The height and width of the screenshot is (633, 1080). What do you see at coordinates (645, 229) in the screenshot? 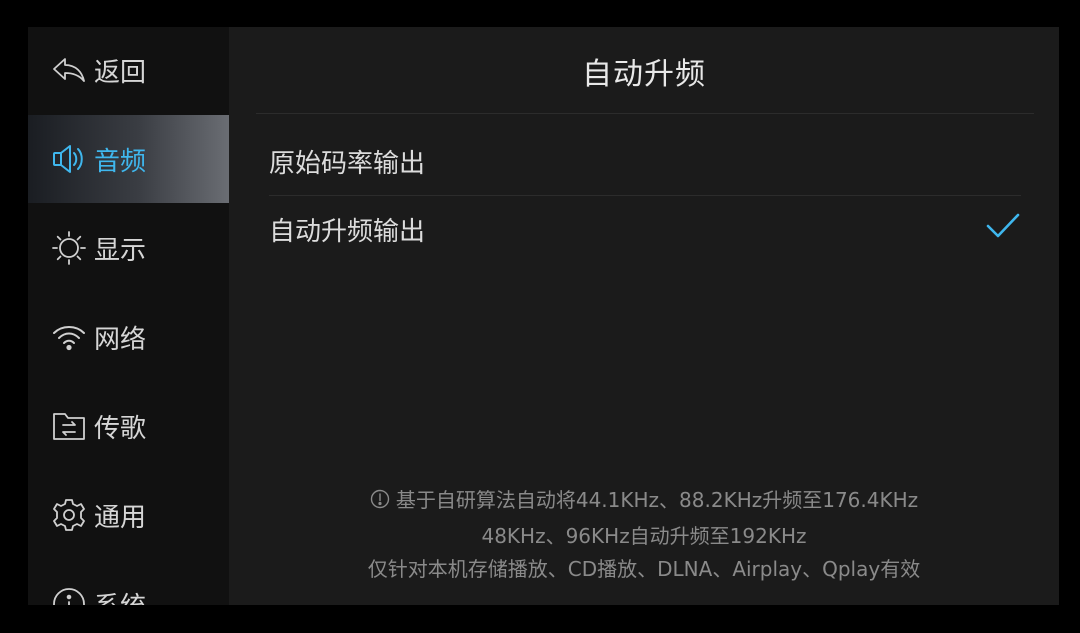
I see `option-auto-upsample: 自动升频输出` at bounding box center [645, 229].